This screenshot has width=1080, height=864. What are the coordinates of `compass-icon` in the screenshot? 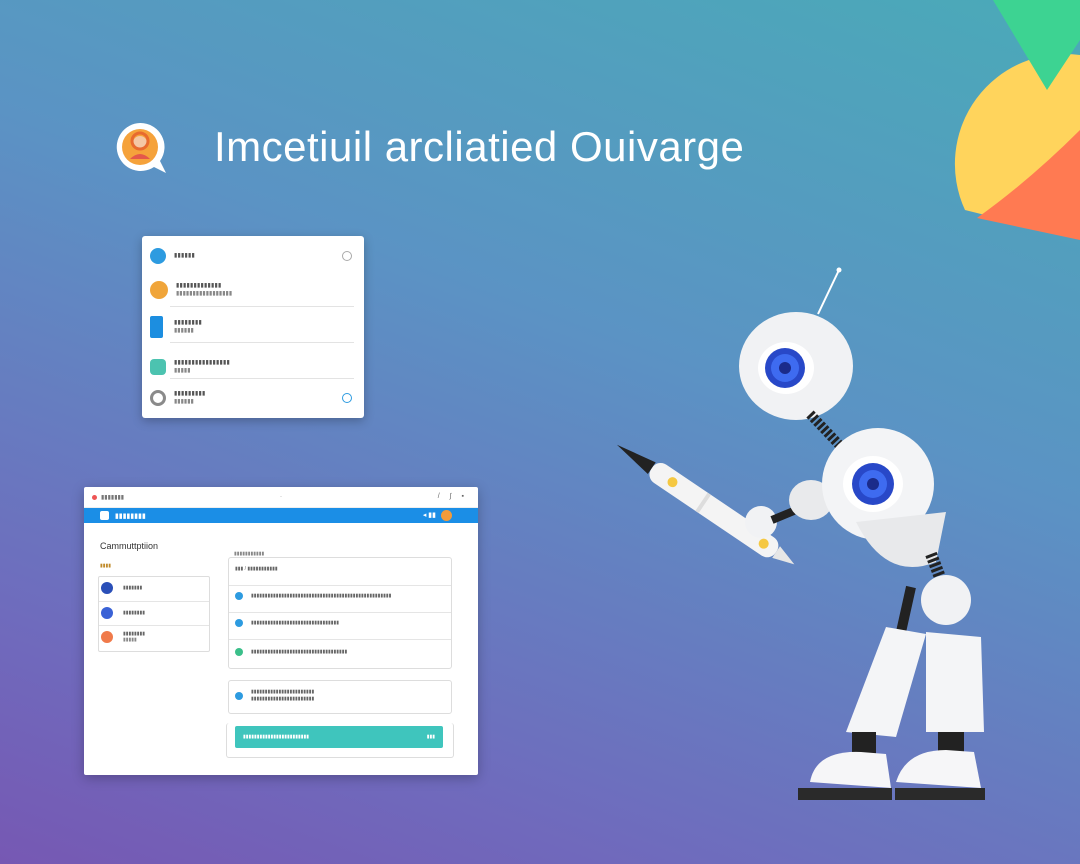 It's located at (107, 613).